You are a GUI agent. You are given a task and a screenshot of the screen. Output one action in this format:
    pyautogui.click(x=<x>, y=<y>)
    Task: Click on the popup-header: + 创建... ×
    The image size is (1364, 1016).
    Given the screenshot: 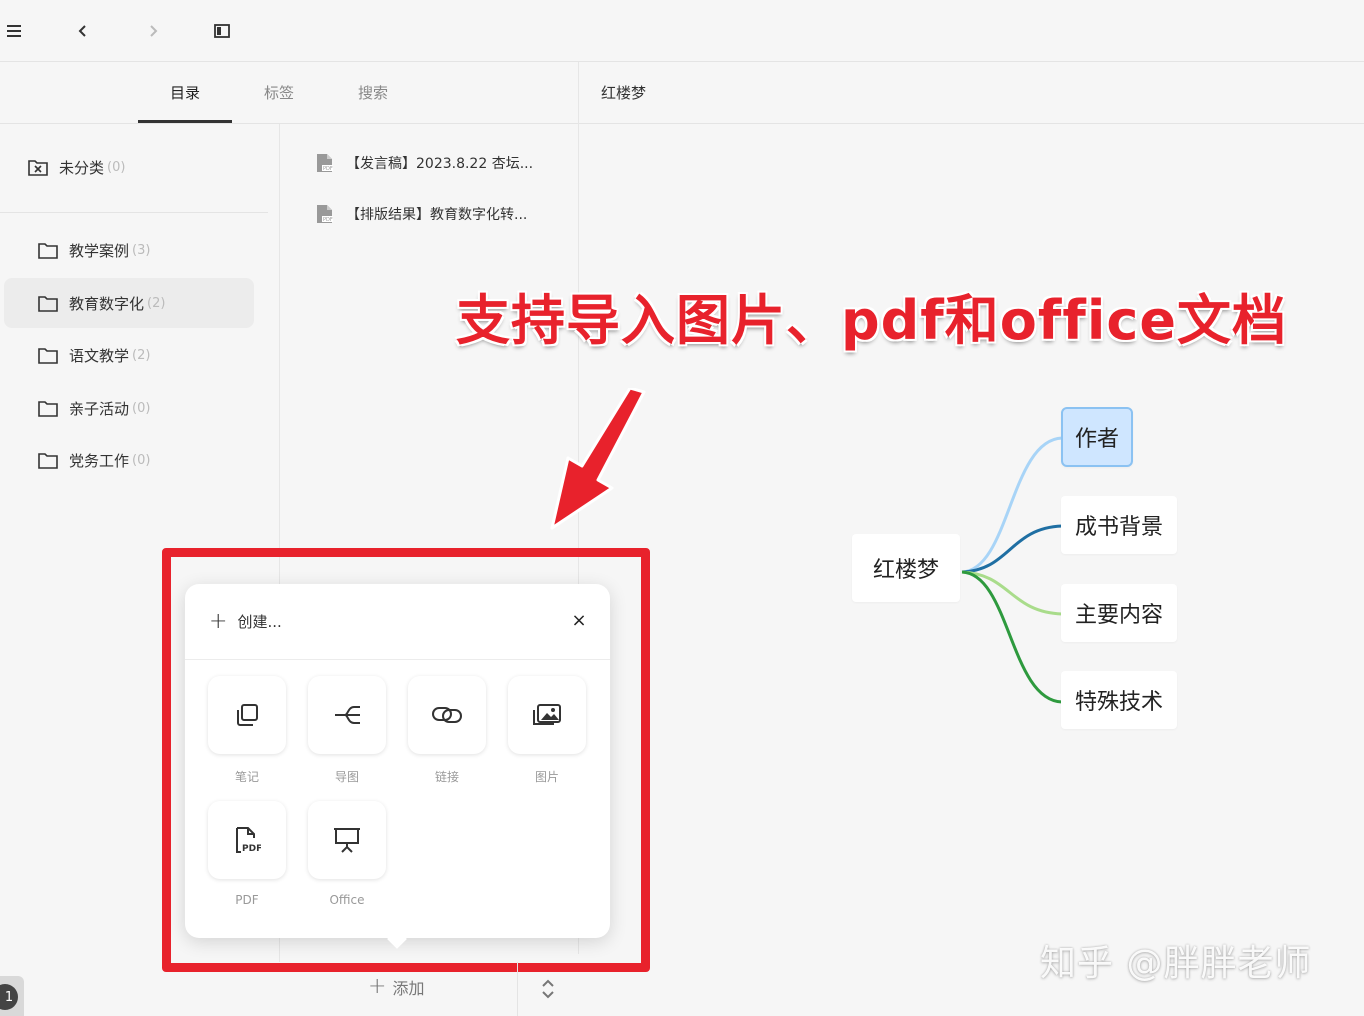 What is the action you would take?
    pyautogui.click(x=397, y=622)
    